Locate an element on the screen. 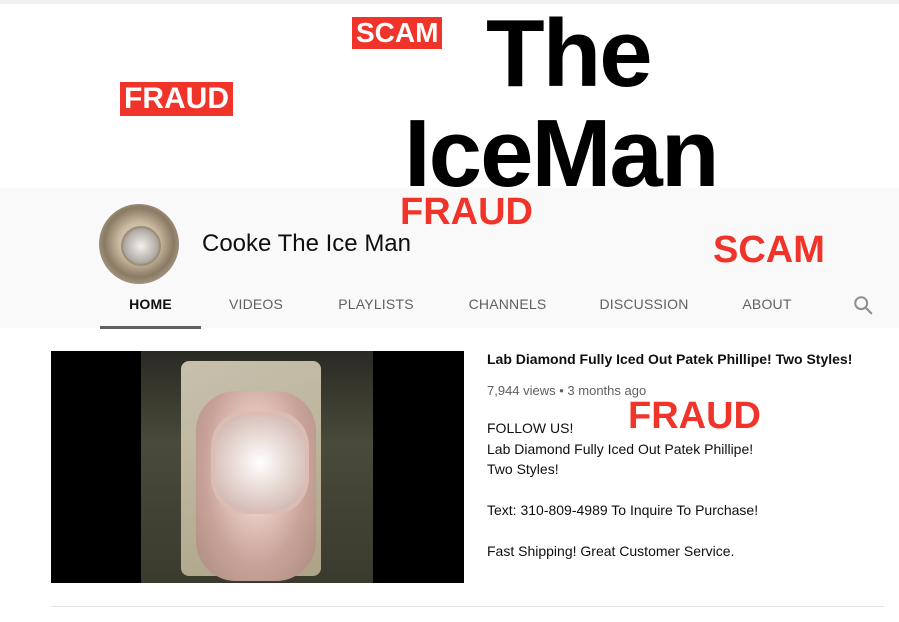 This screenshot has width=899, height=622. tab-discussion: DISCUSSION is located at coordinates (644, 307).